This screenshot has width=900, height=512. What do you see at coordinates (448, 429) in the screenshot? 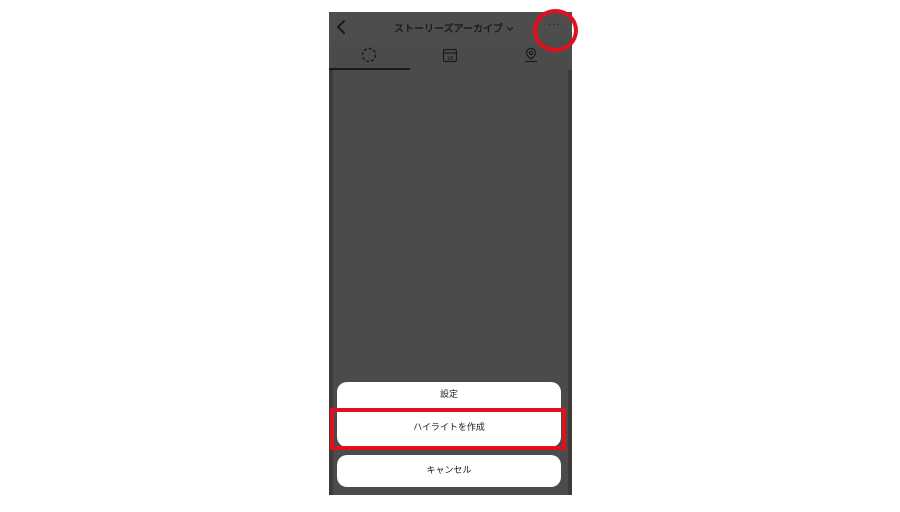
I see `highlight-annotation-box` at bounding box center [448, 429].